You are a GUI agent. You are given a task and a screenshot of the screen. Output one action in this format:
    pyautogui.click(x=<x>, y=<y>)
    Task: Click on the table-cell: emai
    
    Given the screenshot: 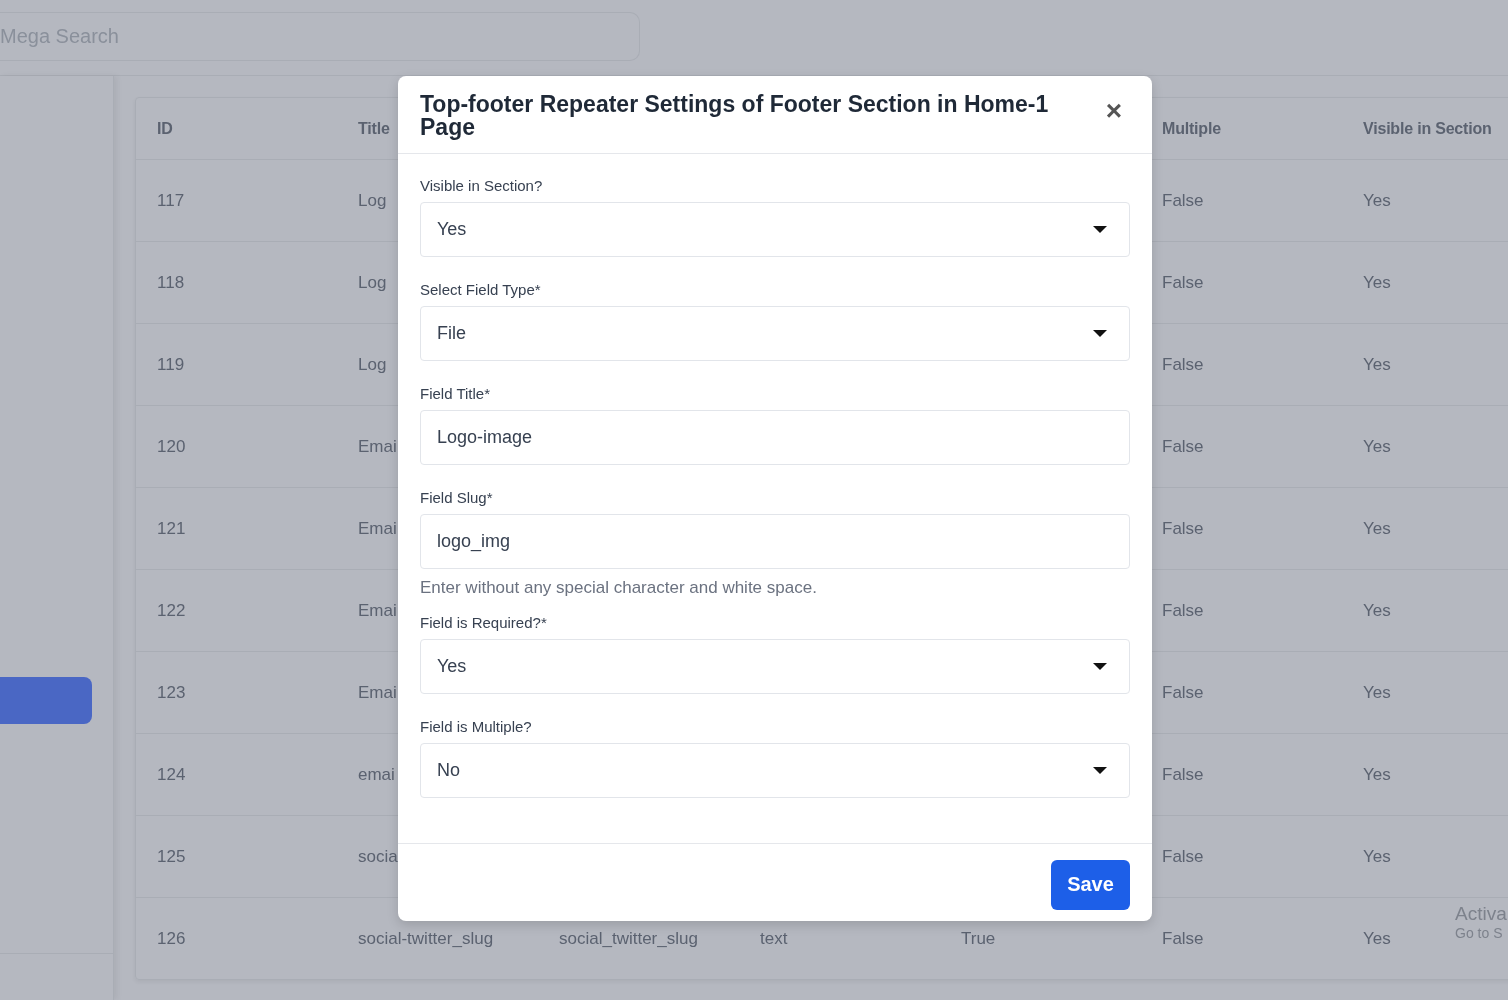 What is the action you would take?
    pyautogui.click(x=376, y=774)
    